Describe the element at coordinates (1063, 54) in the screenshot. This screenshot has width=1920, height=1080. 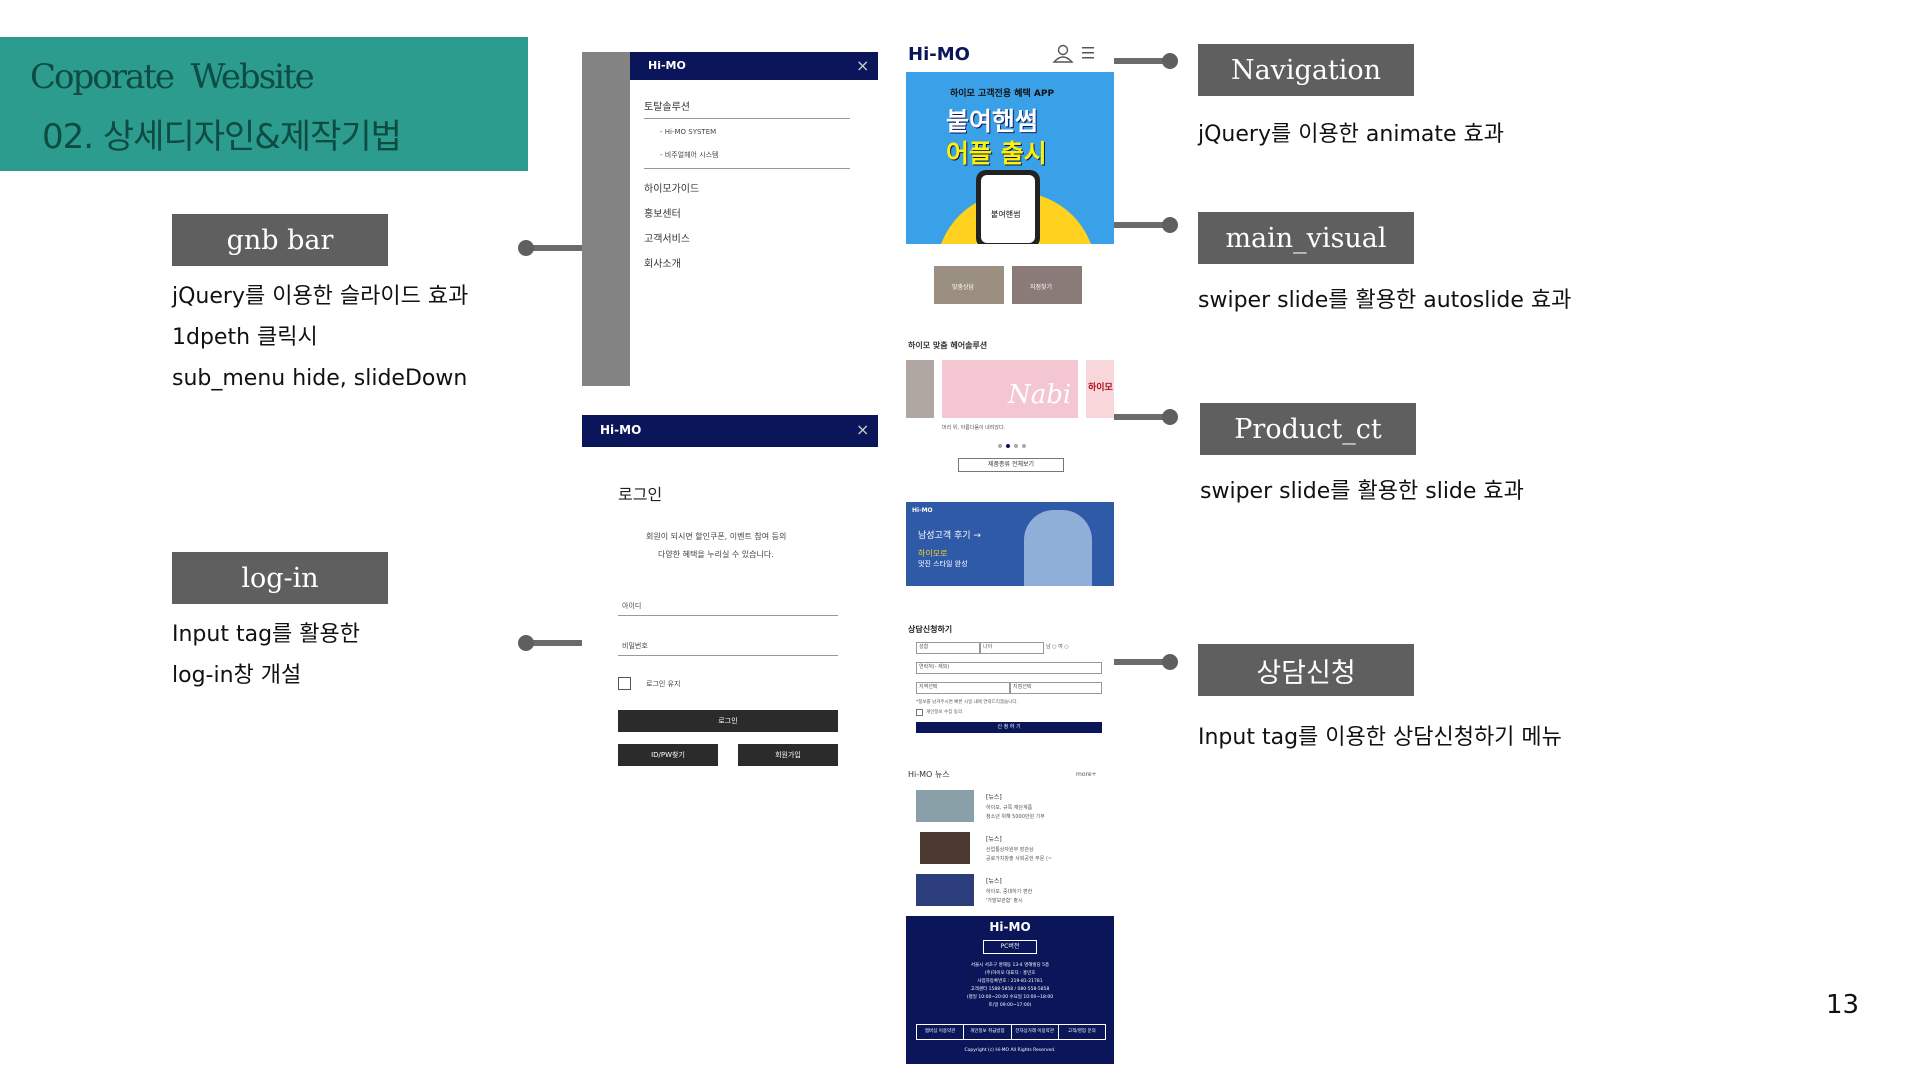
I see `user-icon` at that location.